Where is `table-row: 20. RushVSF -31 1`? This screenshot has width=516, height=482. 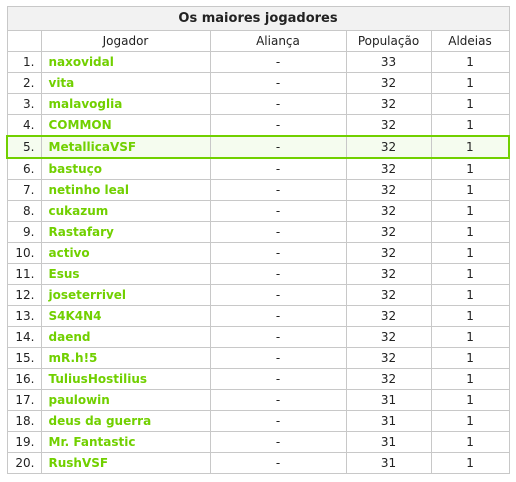
table-row: 20. RushVSF -31 1 is located at coordinates (258, 463).